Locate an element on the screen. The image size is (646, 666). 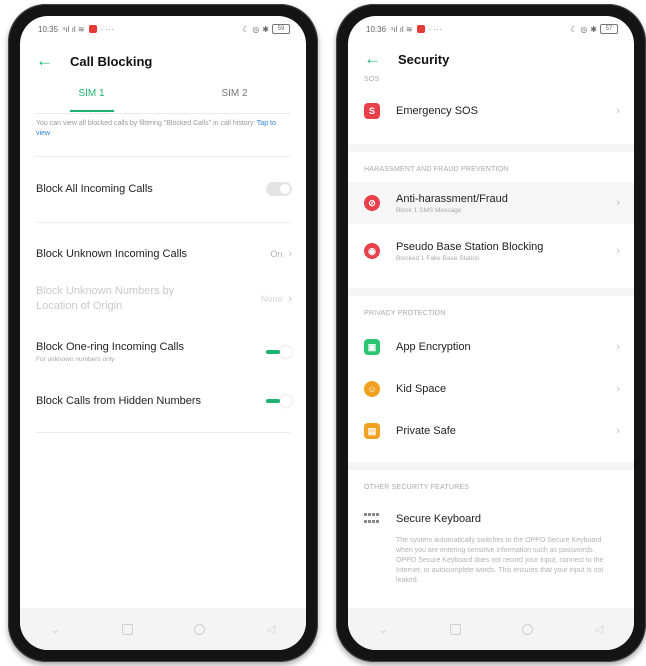
app-bar: ← Call Blocking is located at coordinates (163, 61).